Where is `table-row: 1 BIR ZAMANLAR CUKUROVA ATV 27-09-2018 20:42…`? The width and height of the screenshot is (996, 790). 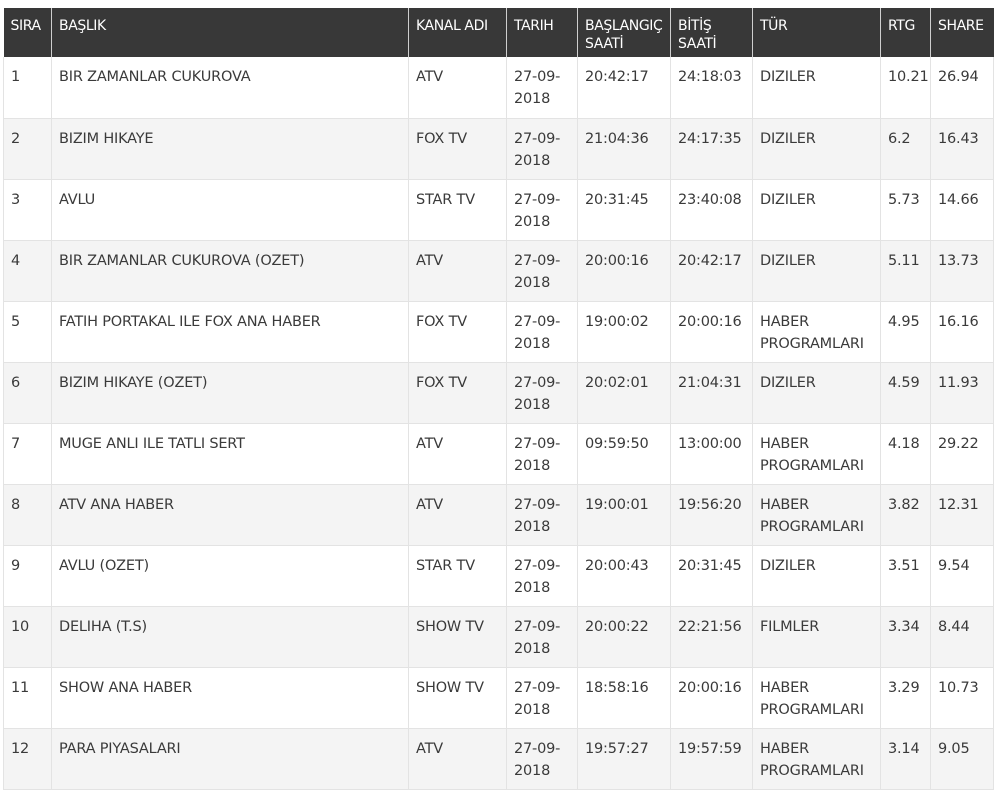 table-row: 1 BIR ZAMANLAR CUKUROVA ATV 27-09-2018 20:42… is located at coordinates (498, 88).